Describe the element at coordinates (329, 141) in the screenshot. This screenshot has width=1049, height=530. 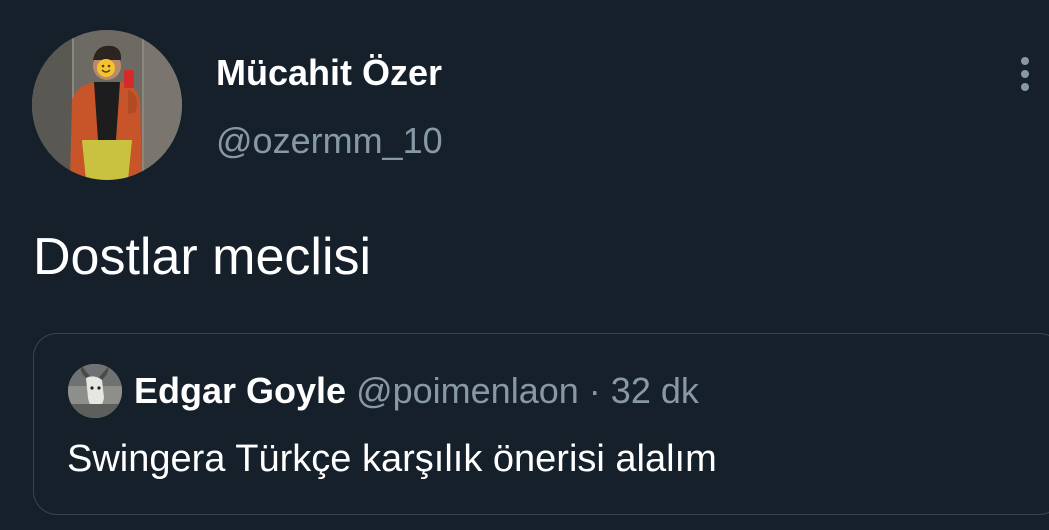
I see `author-handle: @ozermm_10` at that location.